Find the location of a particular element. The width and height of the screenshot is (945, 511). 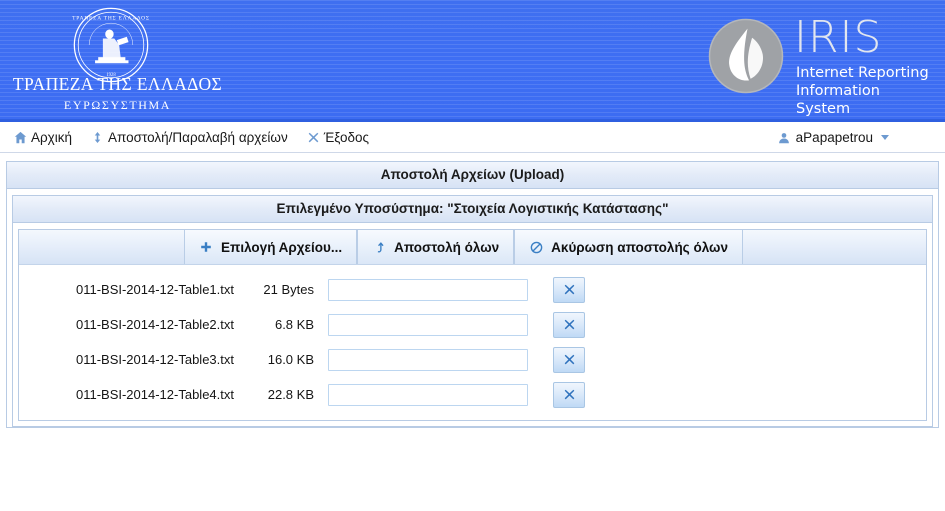

upload-arrow-icon is located at coordinates (379, 247).